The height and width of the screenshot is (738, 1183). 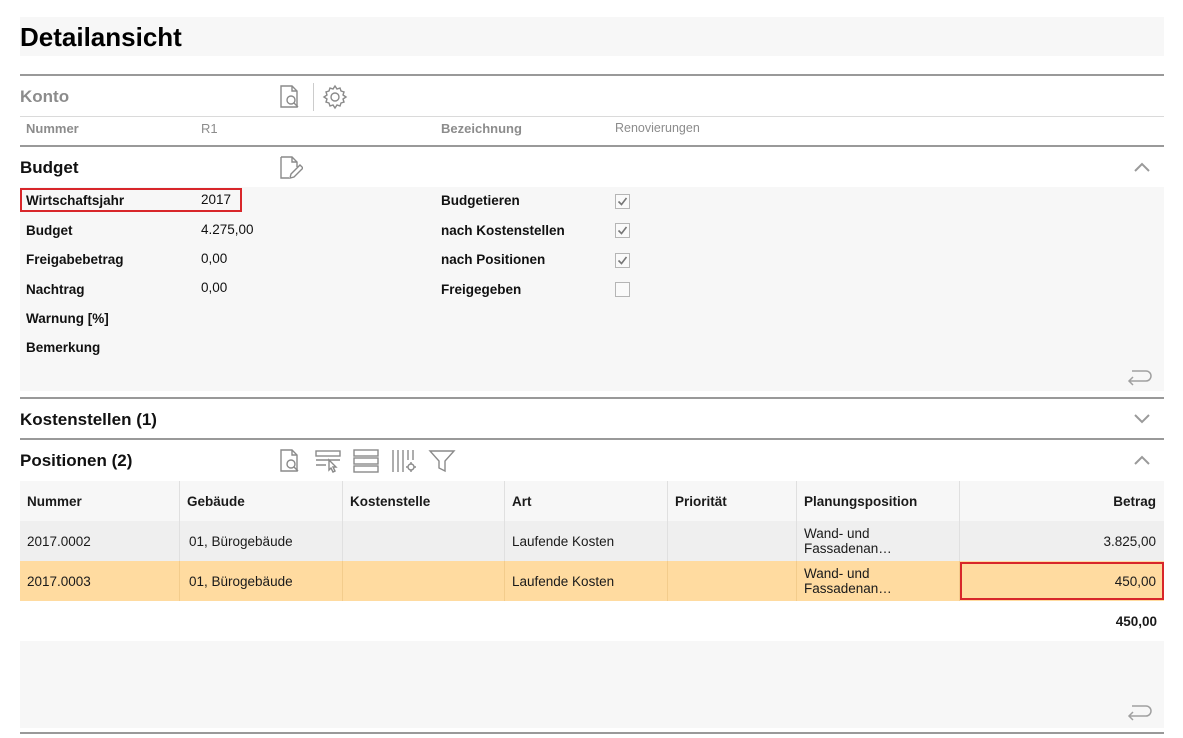 I want to click on toolbar-separator, so click(x=313, y=97).